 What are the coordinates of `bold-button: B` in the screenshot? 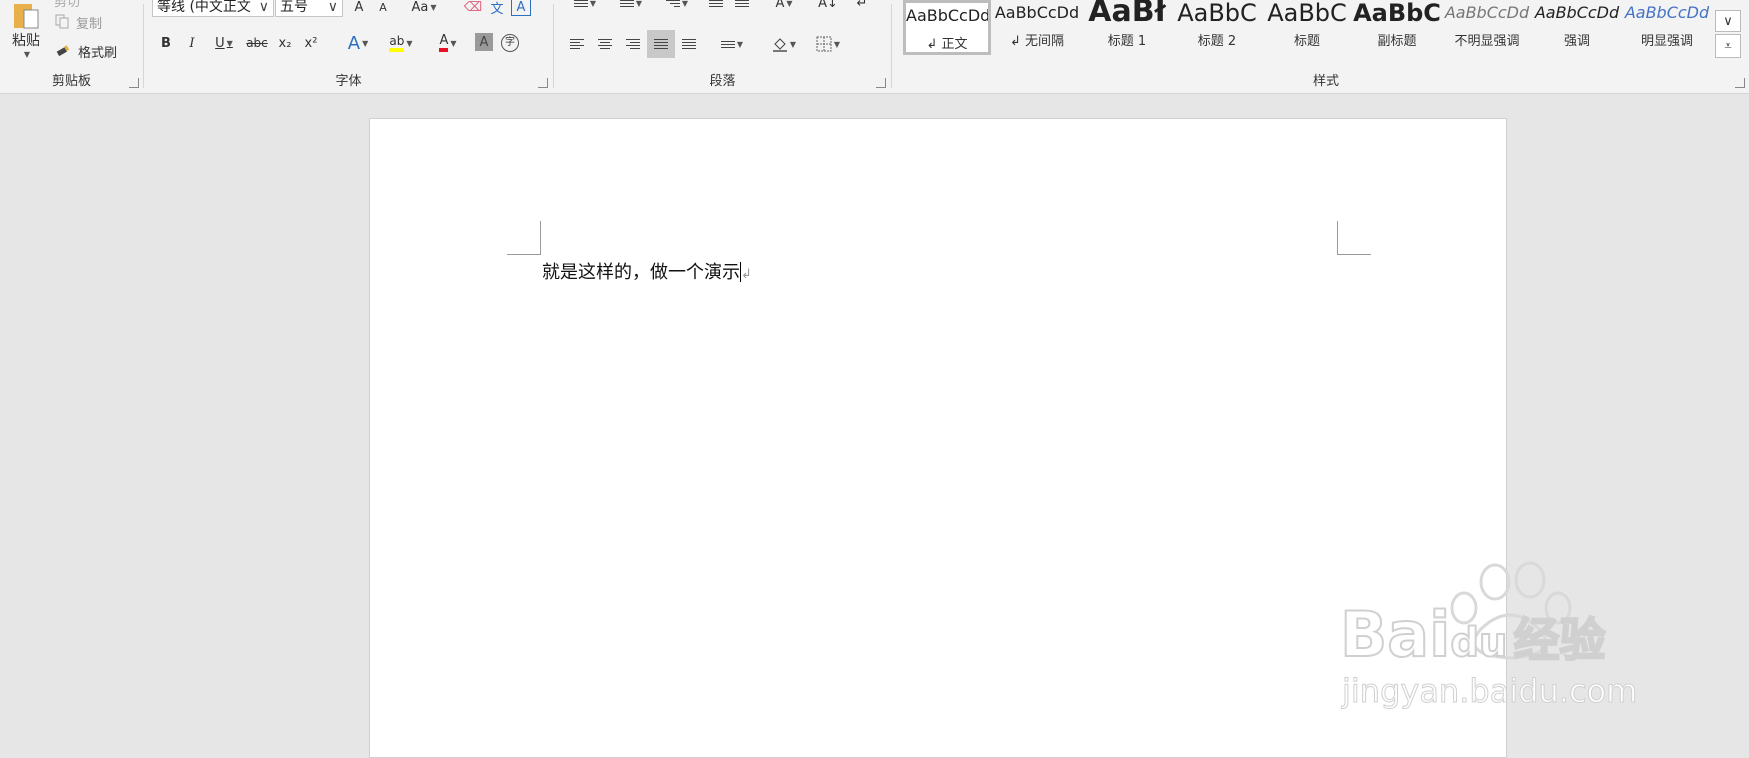 It's located at (166, 43).